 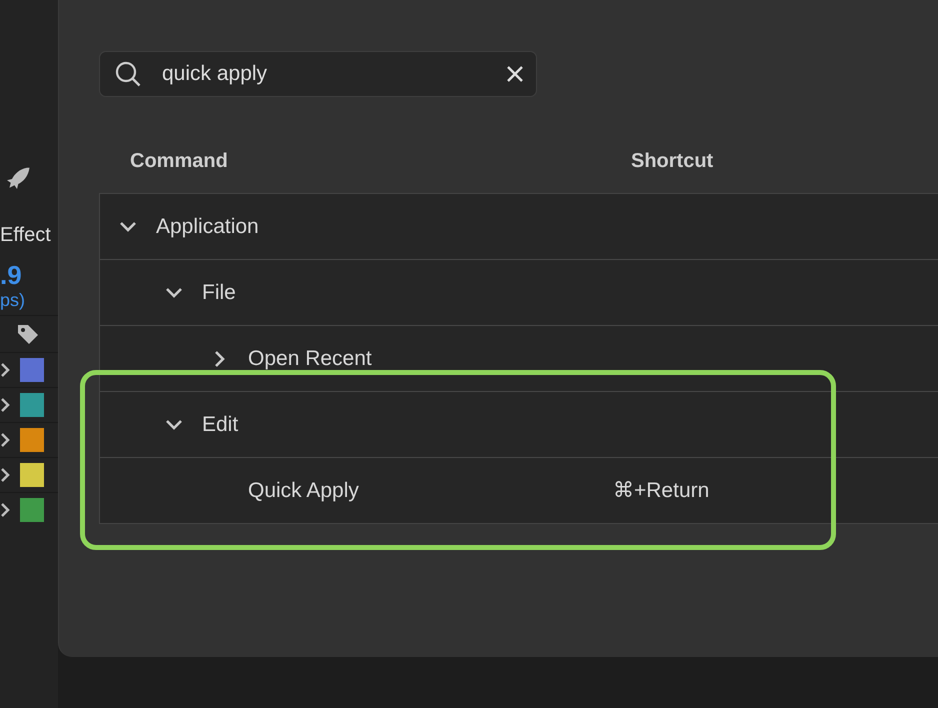 I want to click on shortcut-label: ⌘+Return, so click(x=775, y=490).